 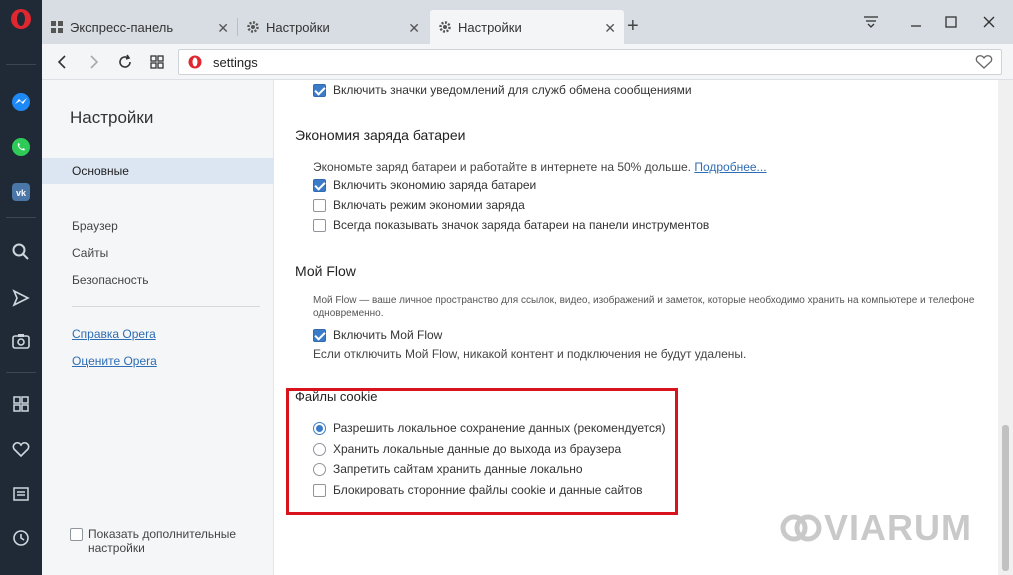 I want to click on whatsapp-icon, so click(x=21, y=147).